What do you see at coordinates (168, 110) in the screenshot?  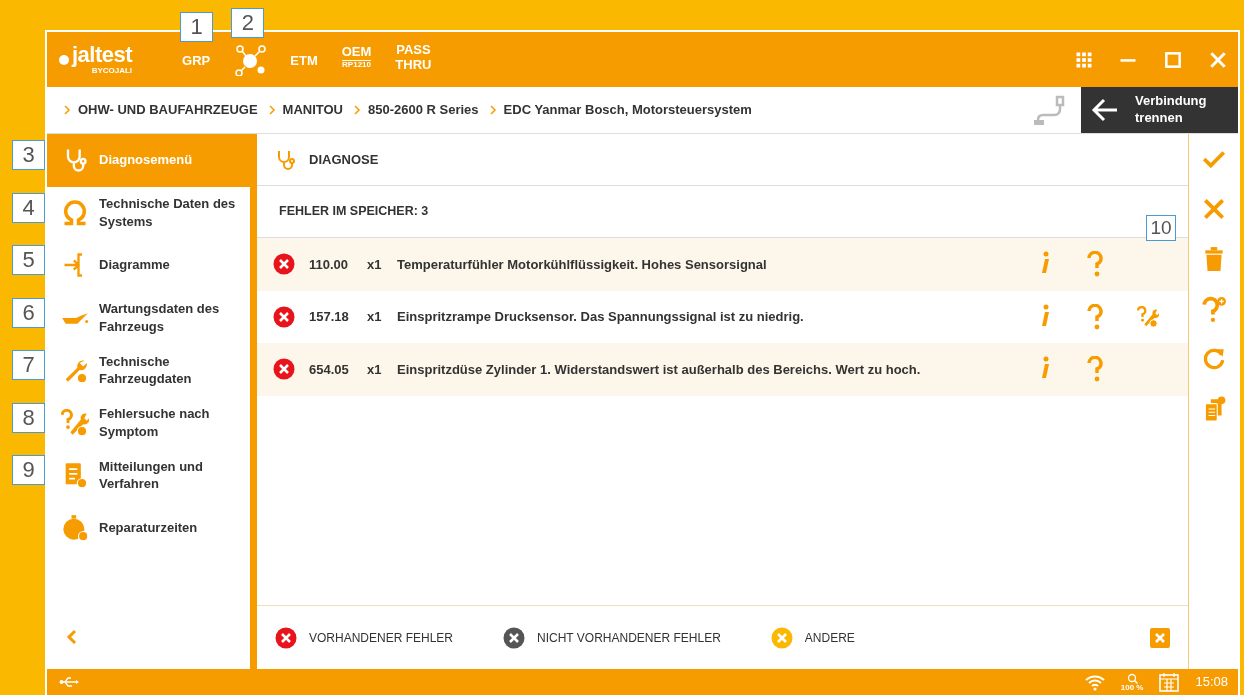 I see `breadcrumb-item: OHW- UND BAUFAHRZEUGE` at bounding box center [168, 110].